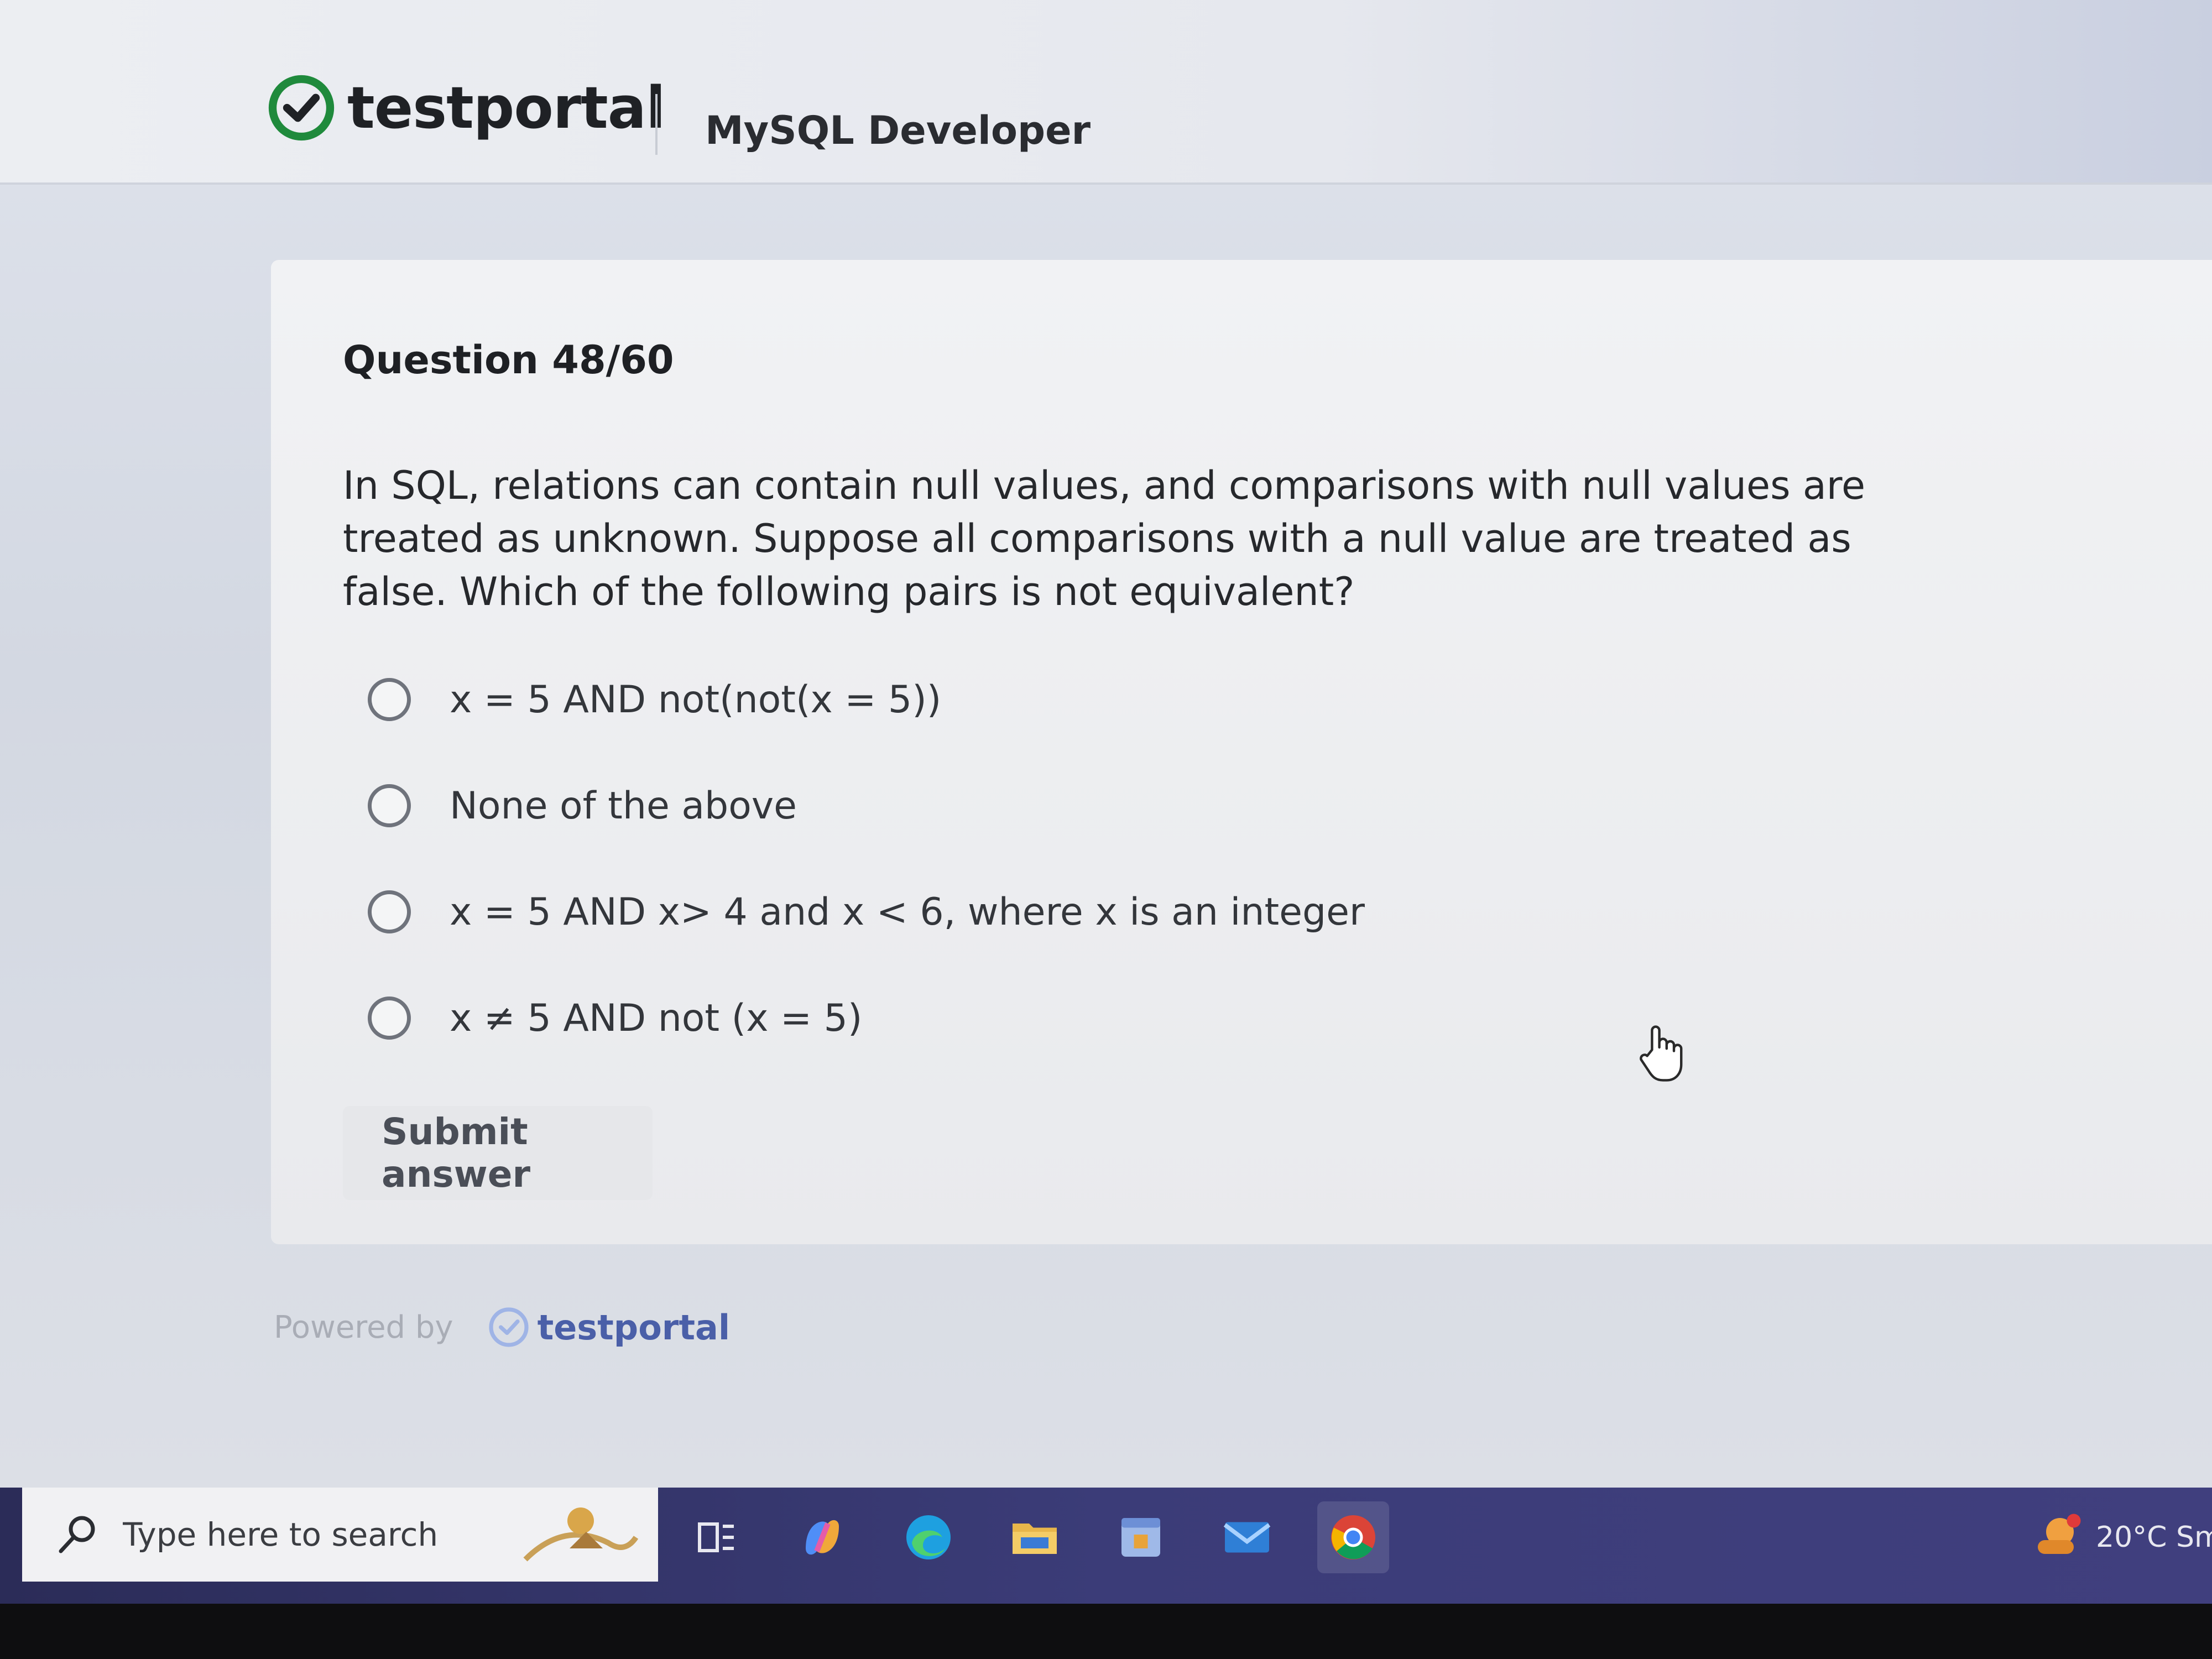  I want to click on answer-option-2: None of the above, so click(866, 806).